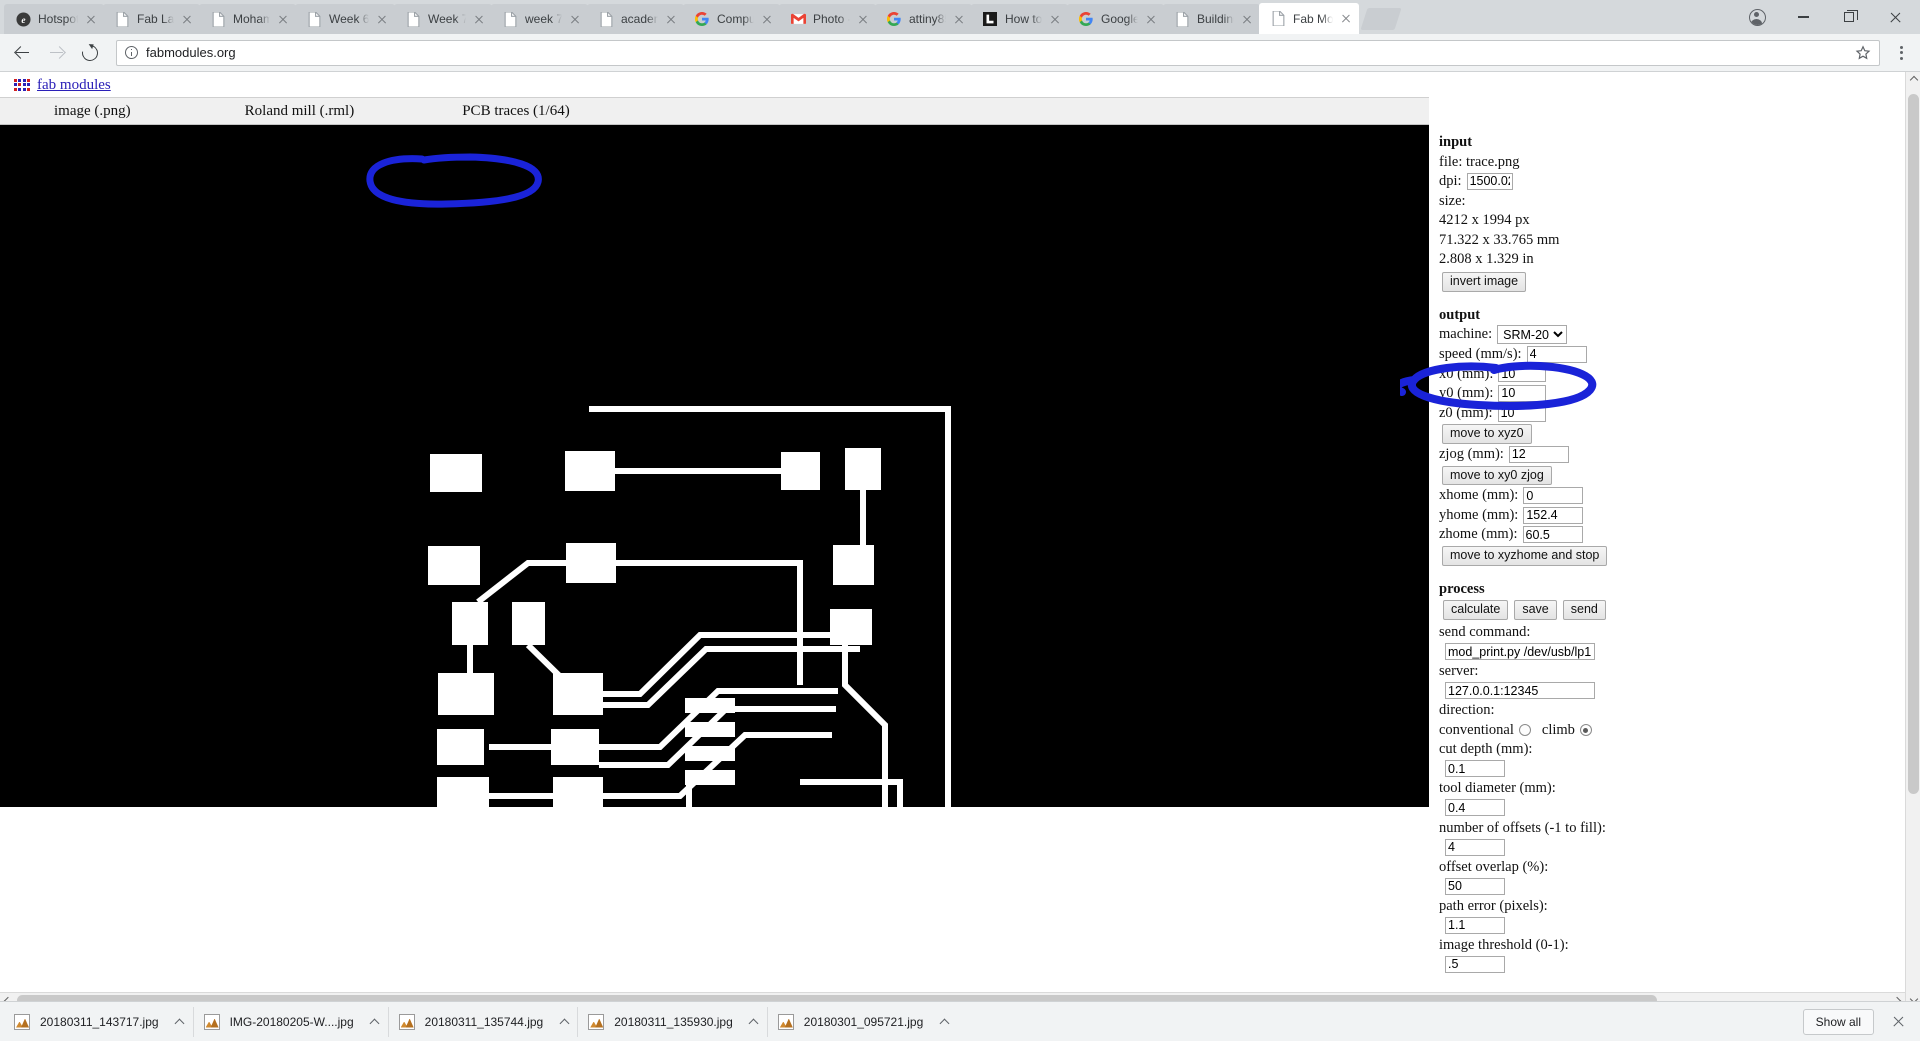  What do you see at coordinates (1493, 905) in the screenshot?
I see `path-error-label: path error (pixels):` at bounding box center [1493, 905].